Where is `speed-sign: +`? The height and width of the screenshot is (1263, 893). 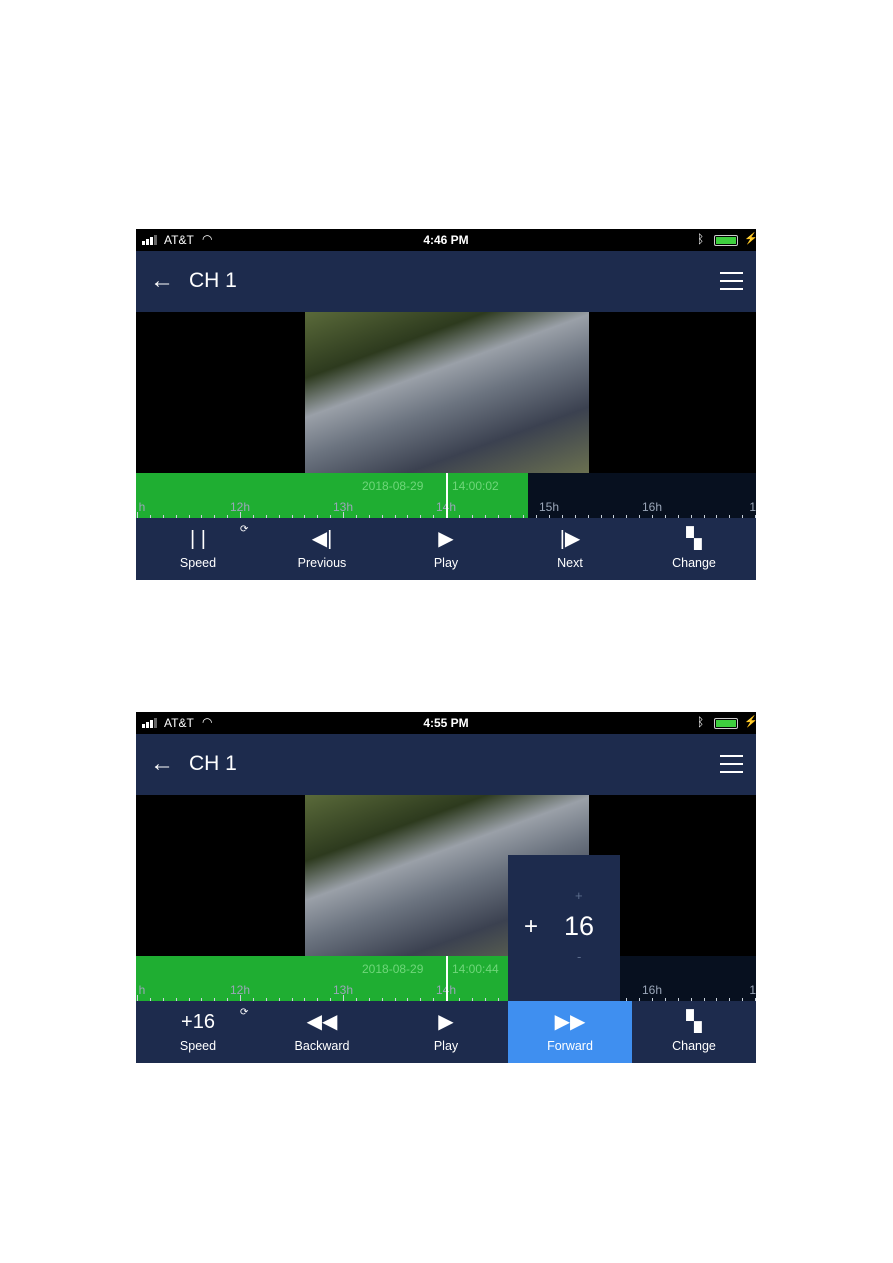 speed-sign: + is located at coordinates (531, 926).